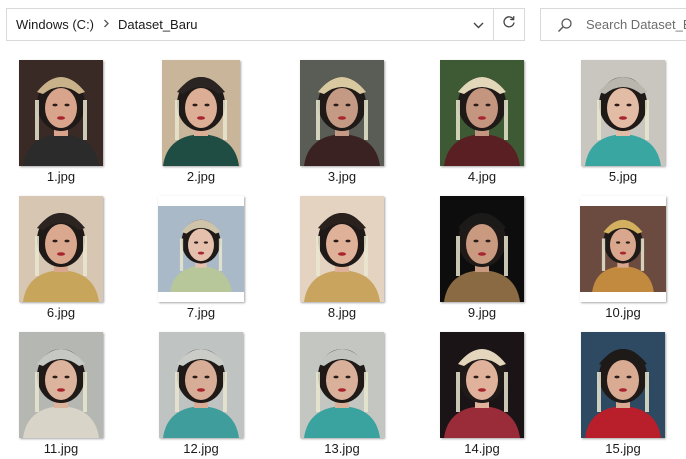  I want to click on file-item: 12.jpg, so click(201, 390).